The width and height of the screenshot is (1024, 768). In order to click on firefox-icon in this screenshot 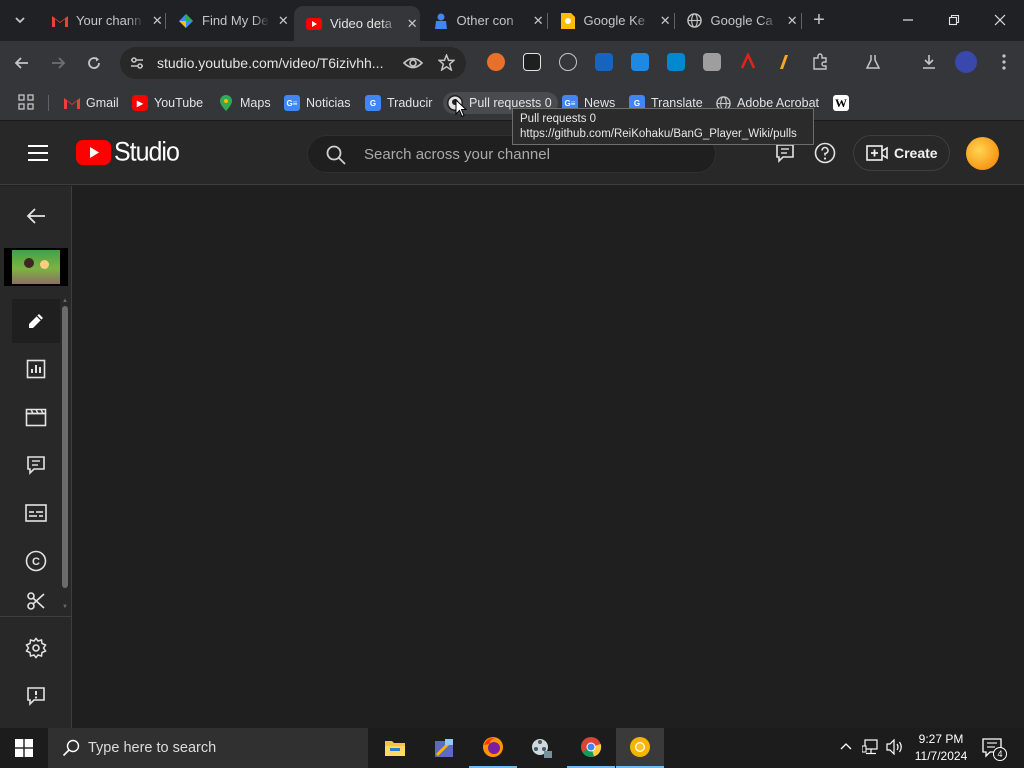, I will do `click(493, 747)`.